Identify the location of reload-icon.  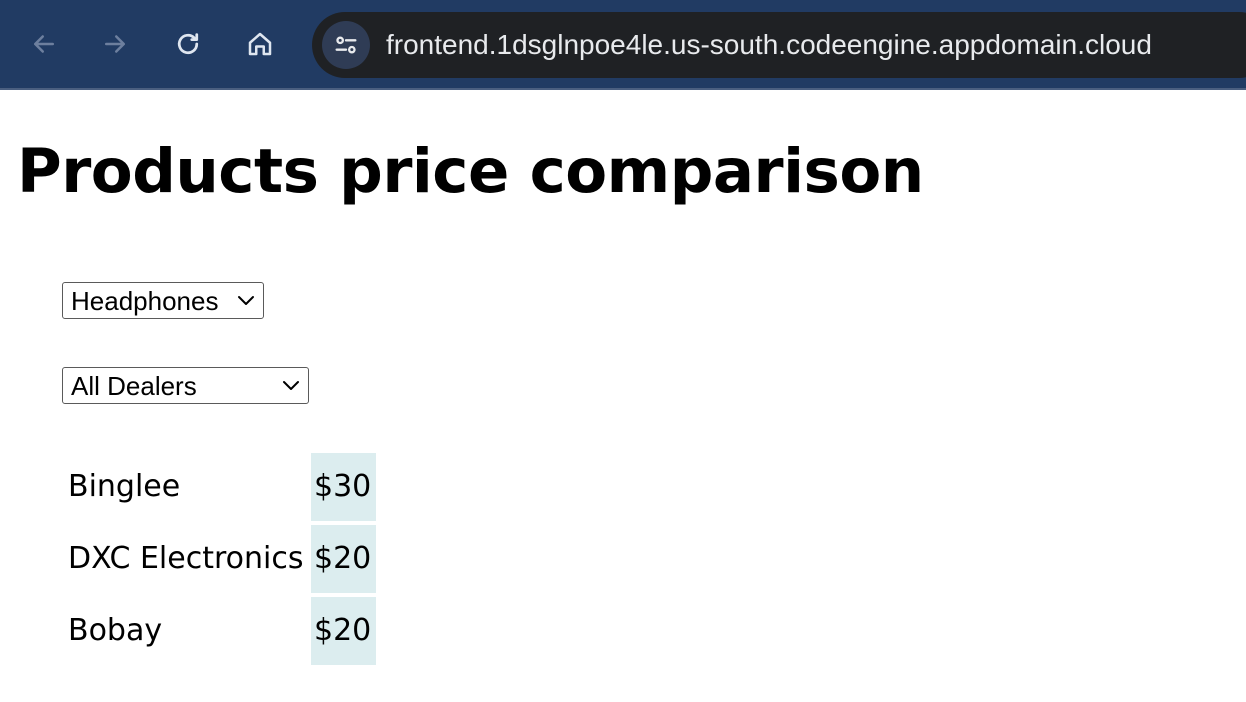
(188, 44).